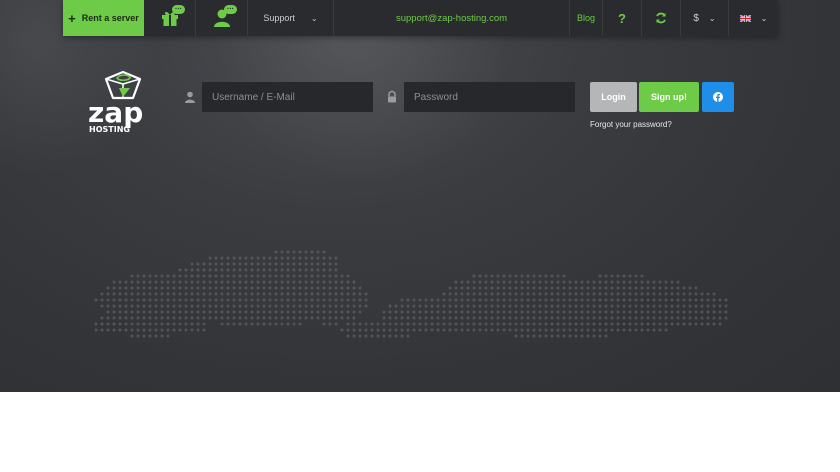  I want to click on signup-button: Sign up!, so click(669, 97).